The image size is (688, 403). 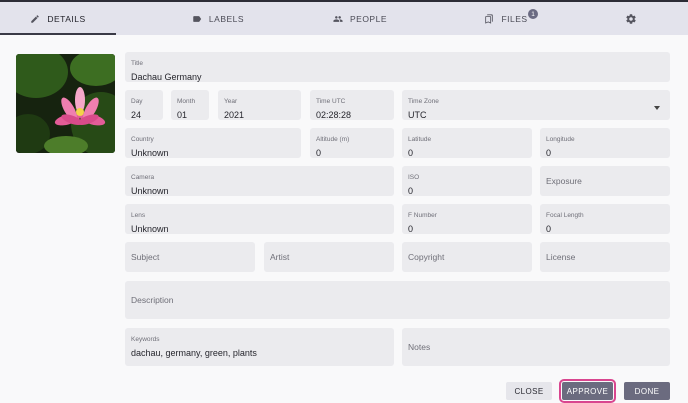 What do you see at coordinates (549, 229) in the screenshot?
I see `focal-length-value: 0` at bounding box center [549, 229].